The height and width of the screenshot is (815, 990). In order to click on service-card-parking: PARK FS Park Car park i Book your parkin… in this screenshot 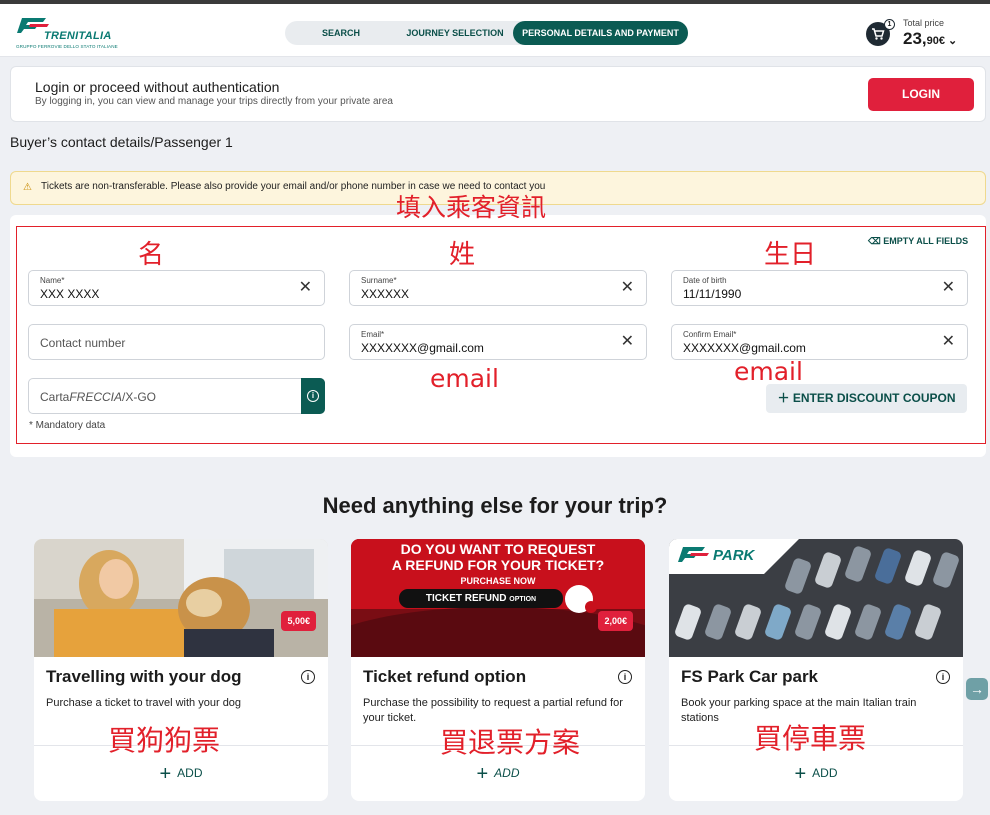, I will do `click(816, 670)`.